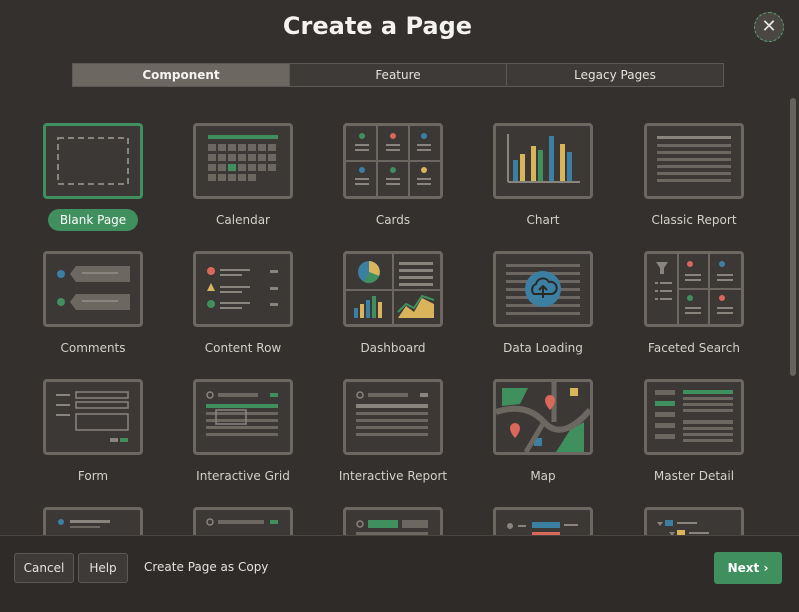  I want to click on tile-label: Classic Report, so click(694, 220).